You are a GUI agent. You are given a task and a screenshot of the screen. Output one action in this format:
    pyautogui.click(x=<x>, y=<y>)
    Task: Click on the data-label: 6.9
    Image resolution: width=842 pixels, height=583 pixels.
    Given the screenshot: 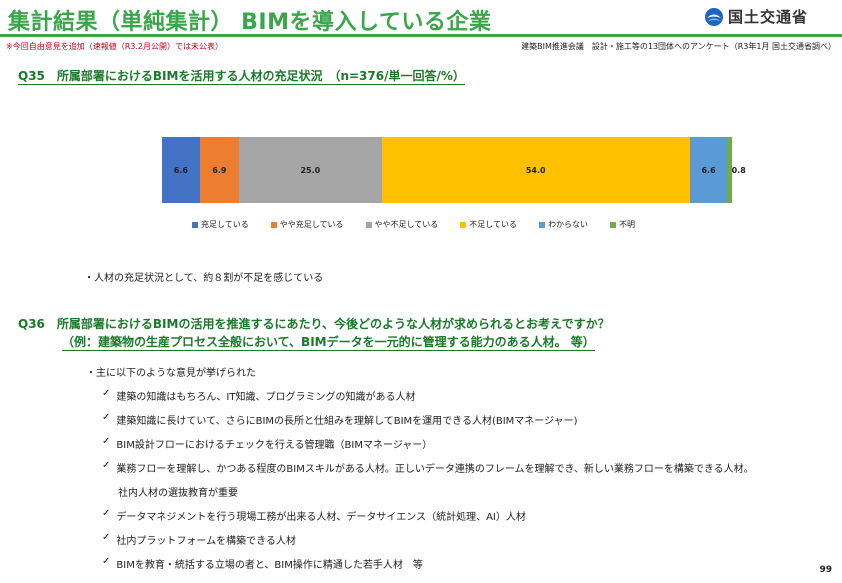 What is the action you would take?
    pyautogui.click(x=219, y=170)
    